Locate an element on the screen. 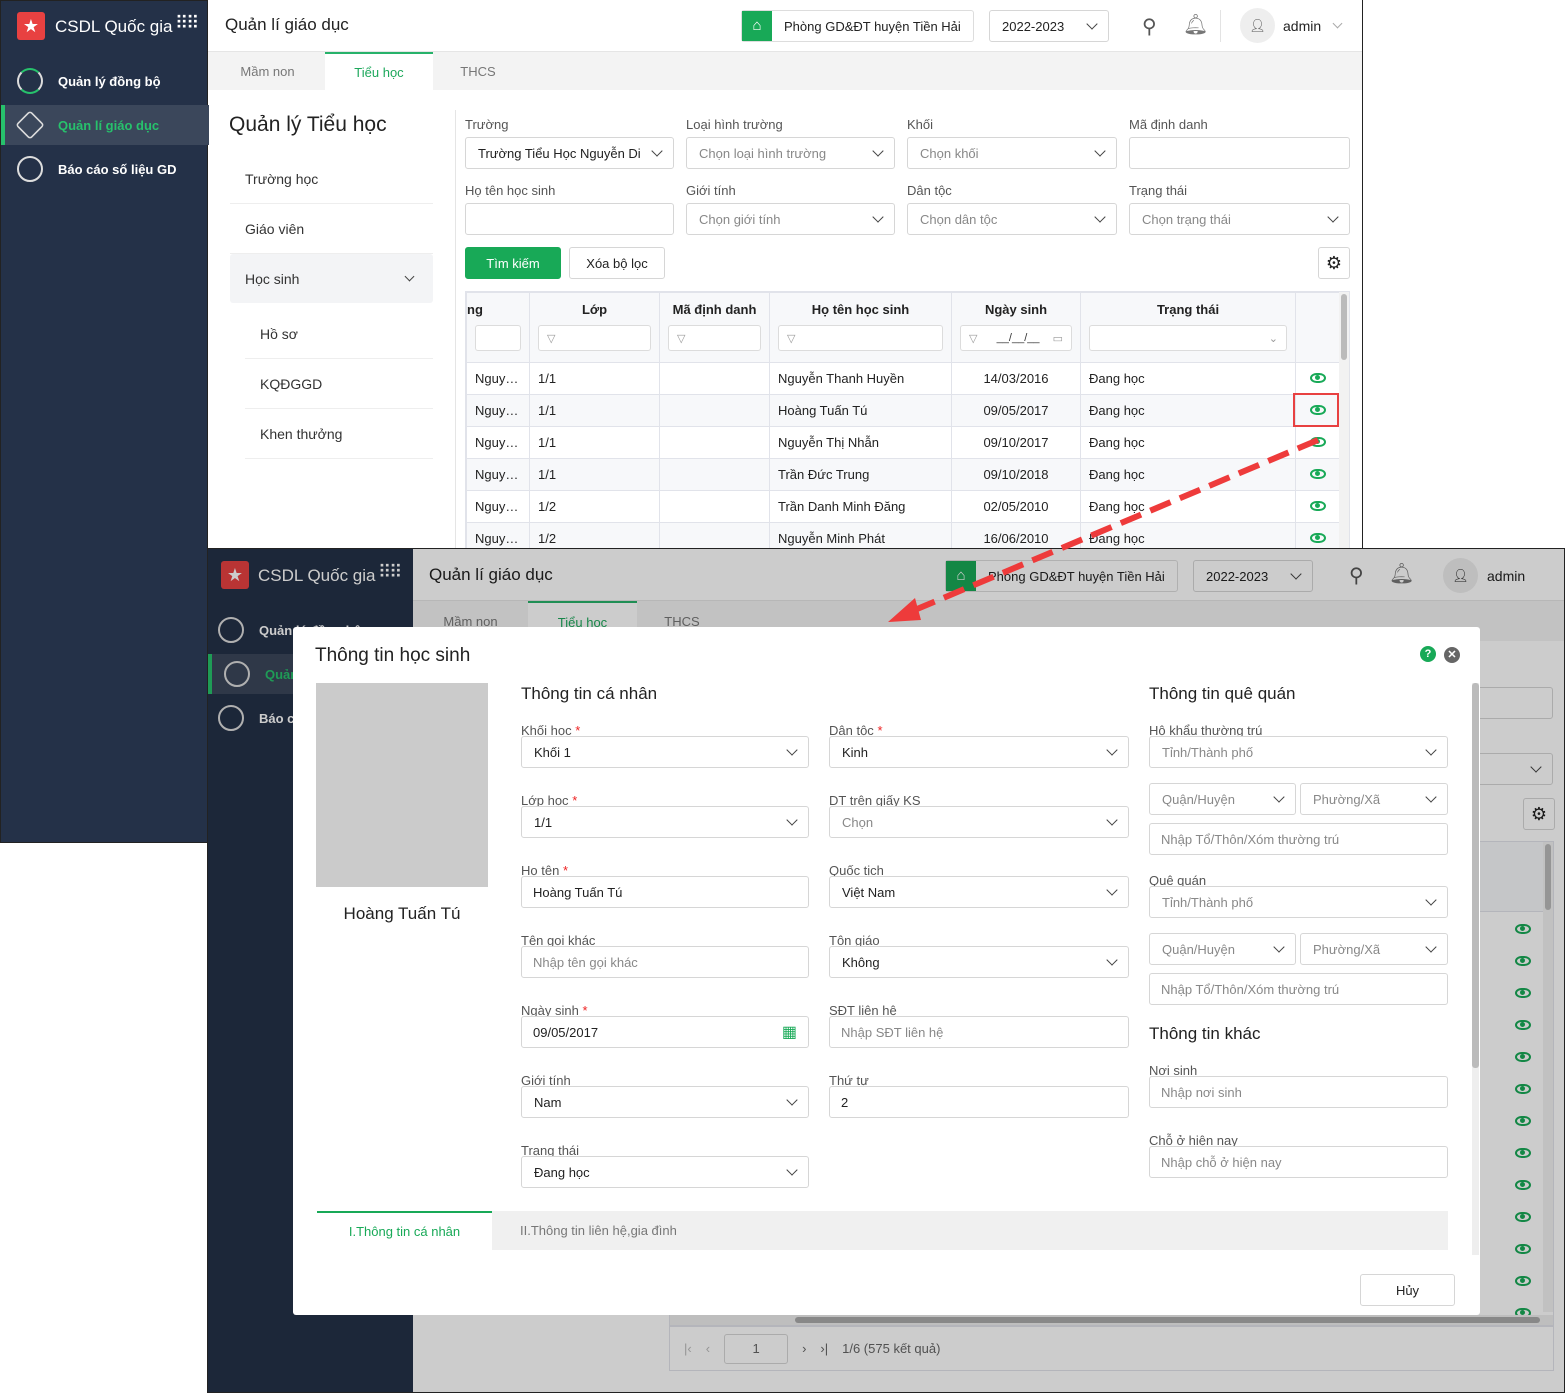 The width and height of the screenshot is (1565, 1393). arrow-annotation is located at coordinates (1104, 529).